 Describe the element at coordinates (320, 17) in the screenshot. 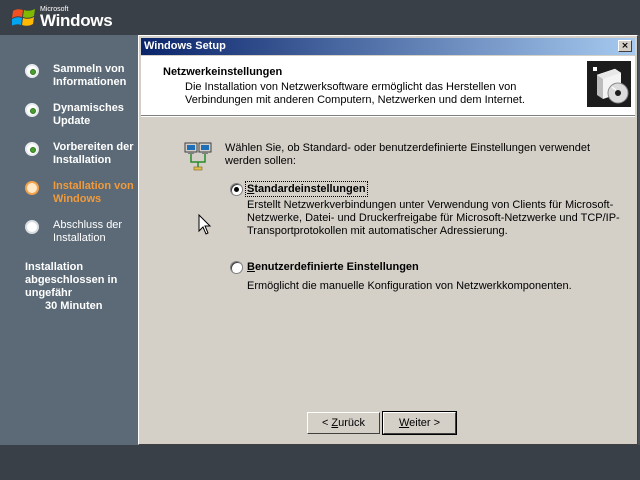

I see `top-band: Microsoft Windows` at that location.